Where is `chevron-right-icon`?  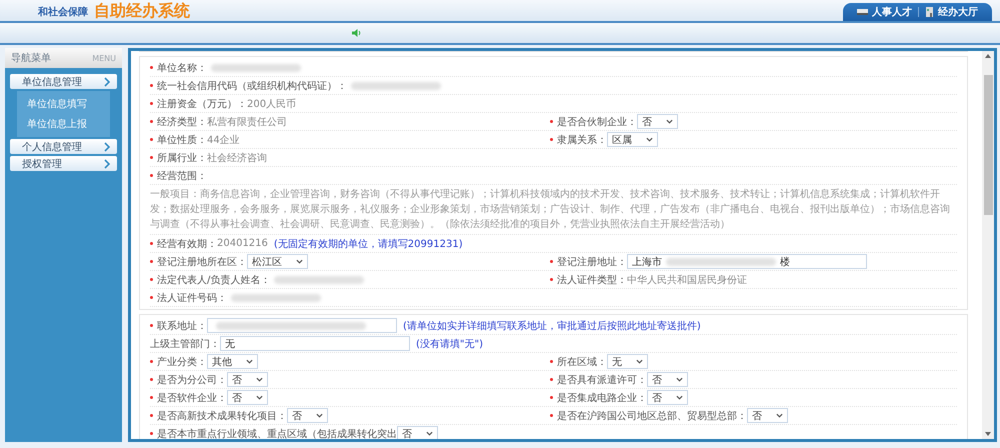 chevron-right-icon is located at coordinates (107, 81).